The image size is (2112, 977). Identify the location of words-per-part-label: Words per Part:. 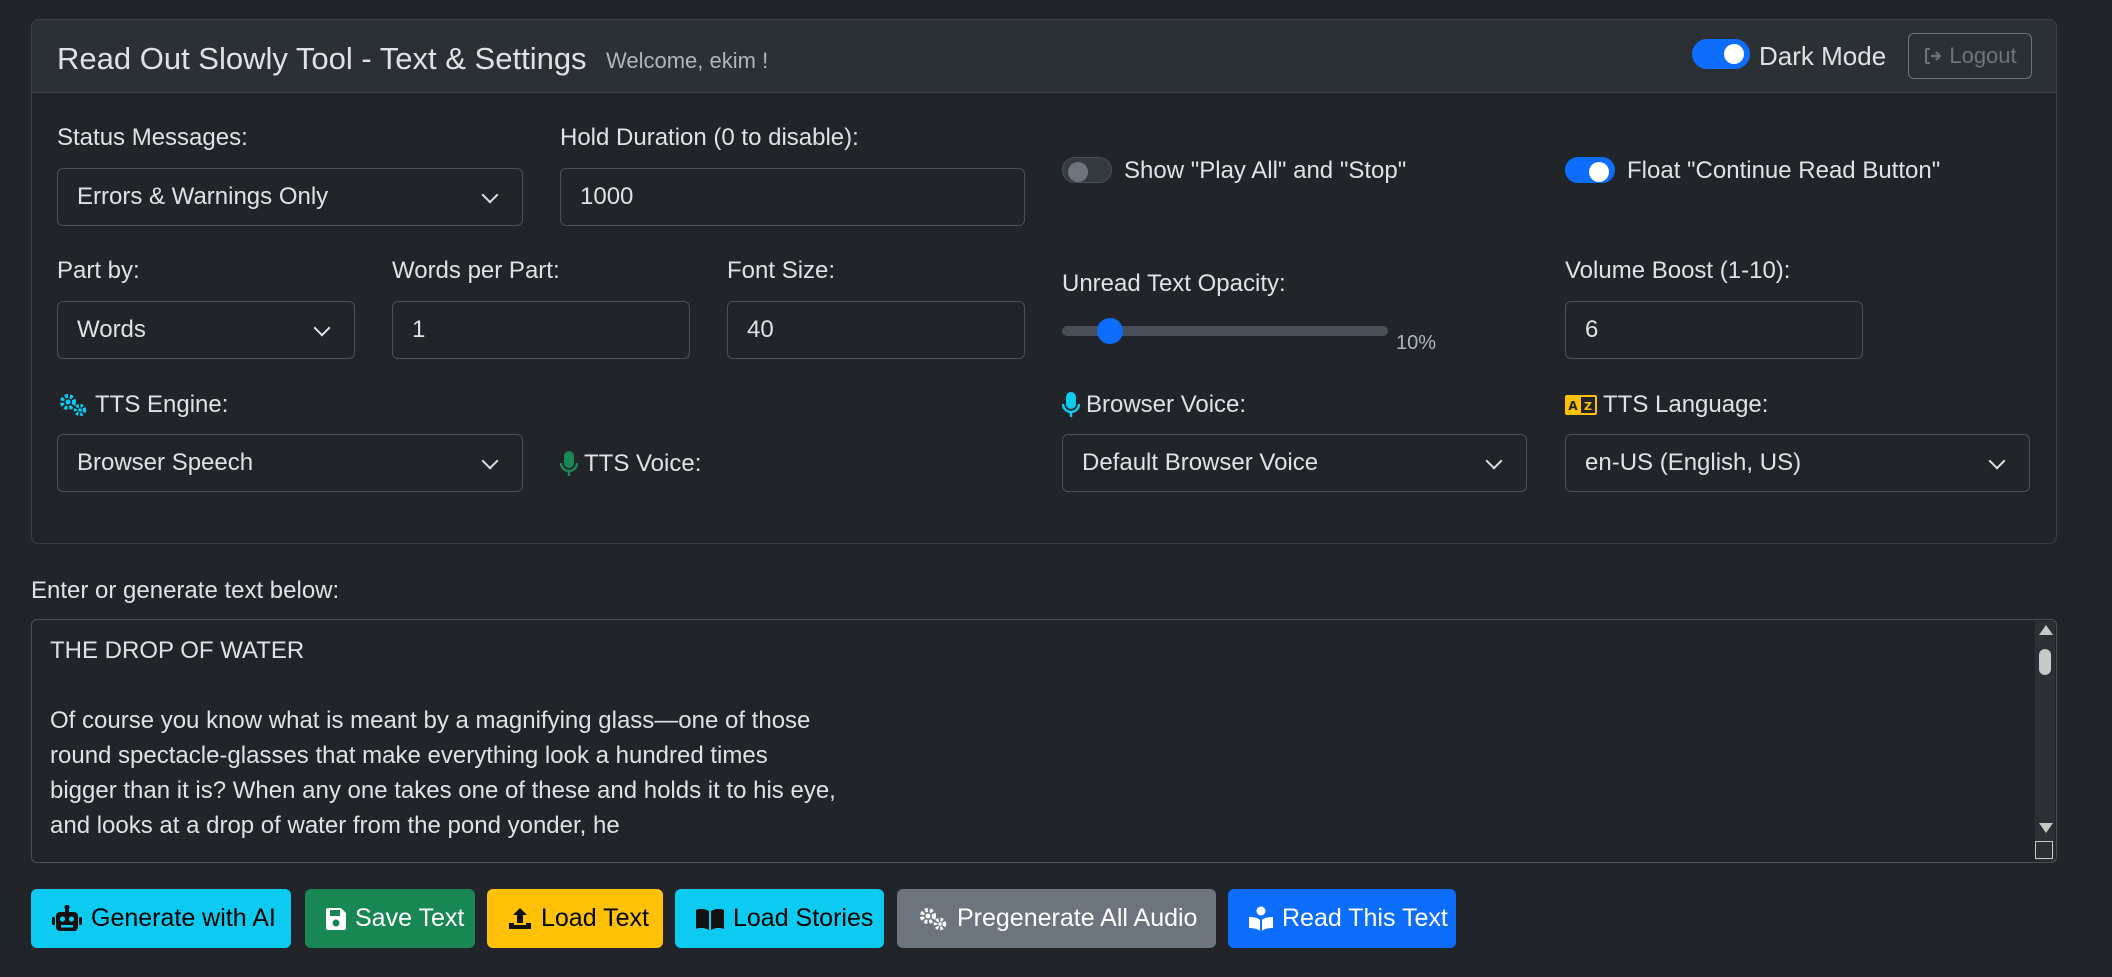
(476, 270).